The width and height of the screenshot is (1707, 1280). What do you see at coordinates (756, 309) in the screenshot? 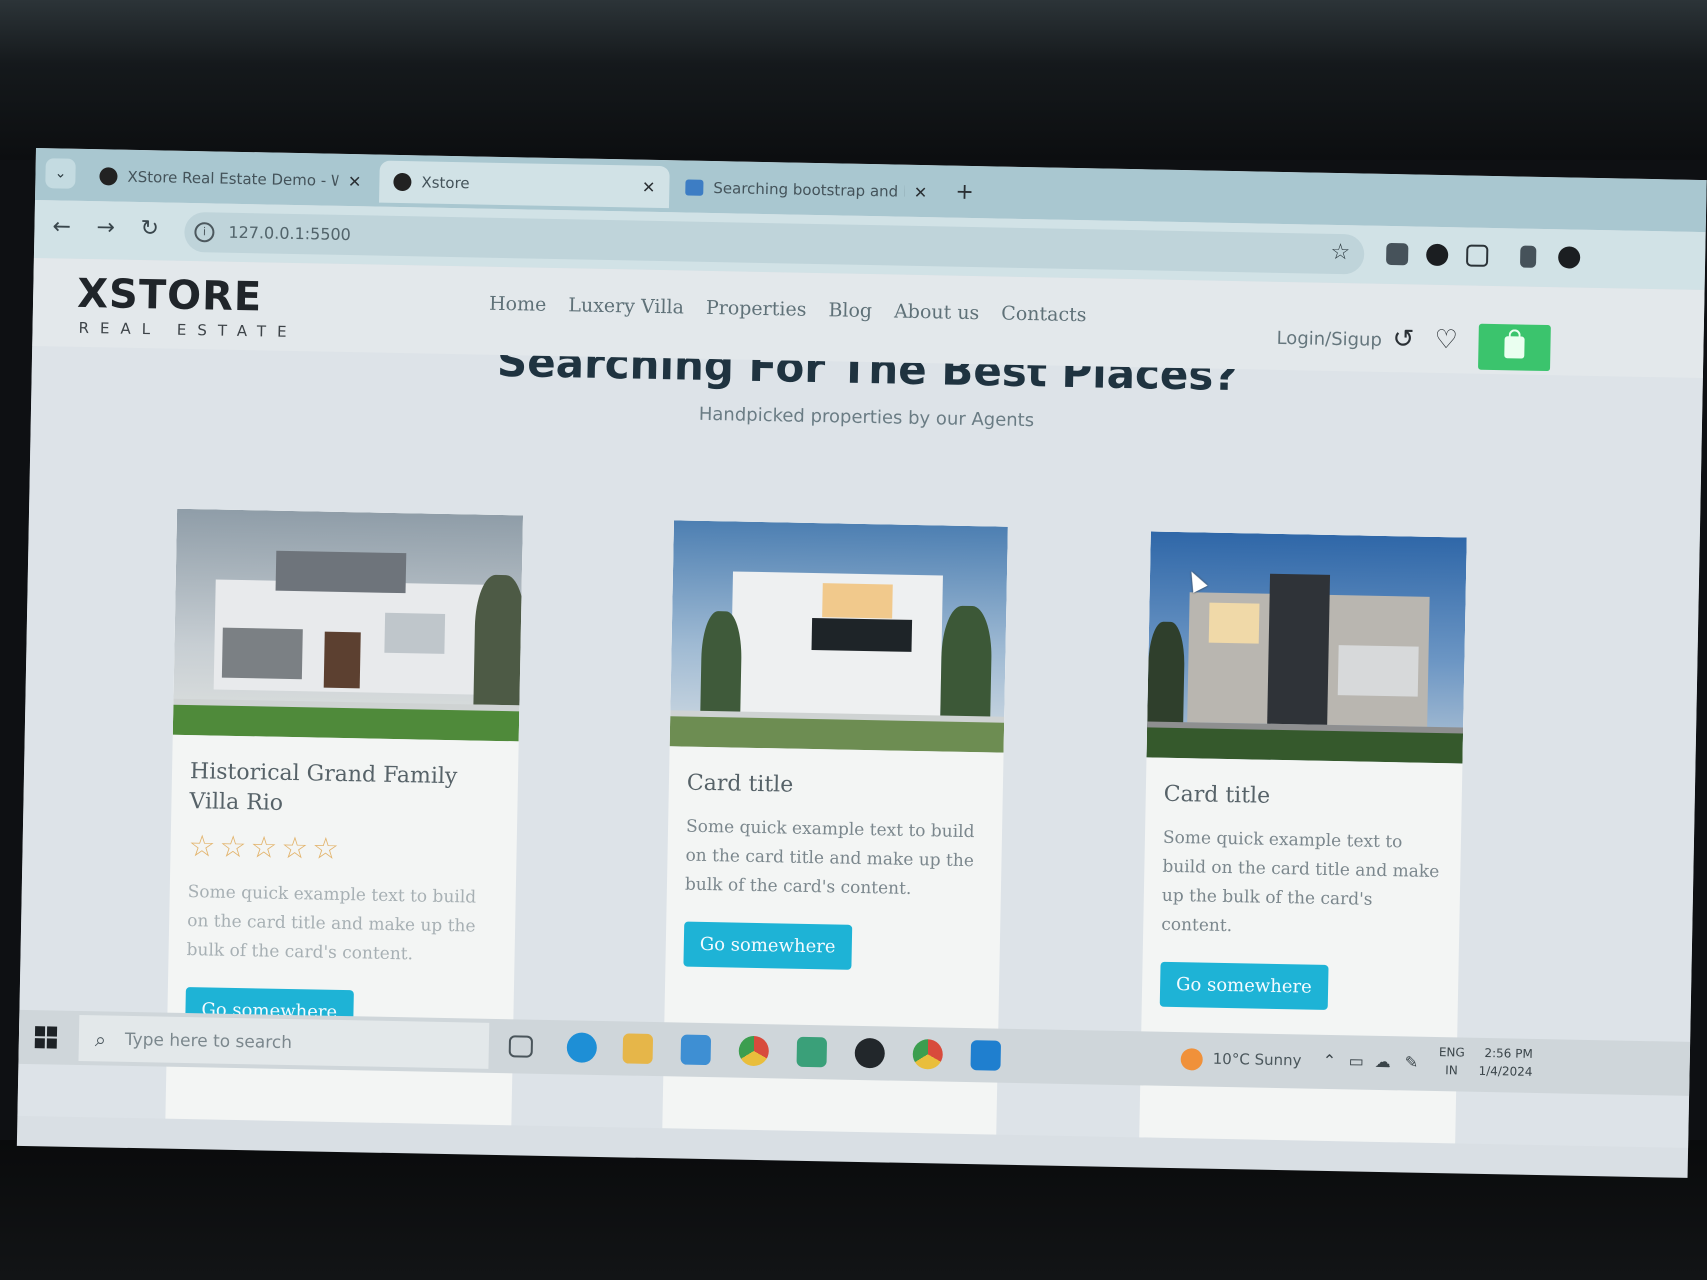
I see `nav-properties: Properties` at bounding box center [756, 309].